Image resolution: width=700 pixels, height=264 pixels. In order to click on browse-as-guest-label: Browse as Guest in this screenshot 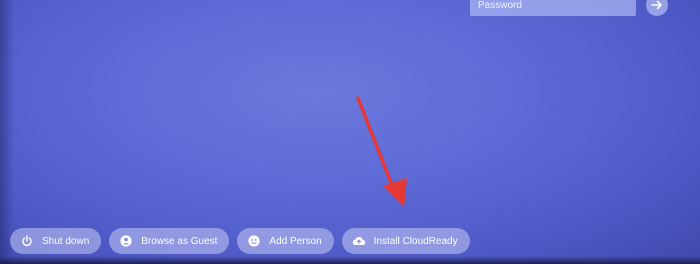, I will do `click(179, 241)`.